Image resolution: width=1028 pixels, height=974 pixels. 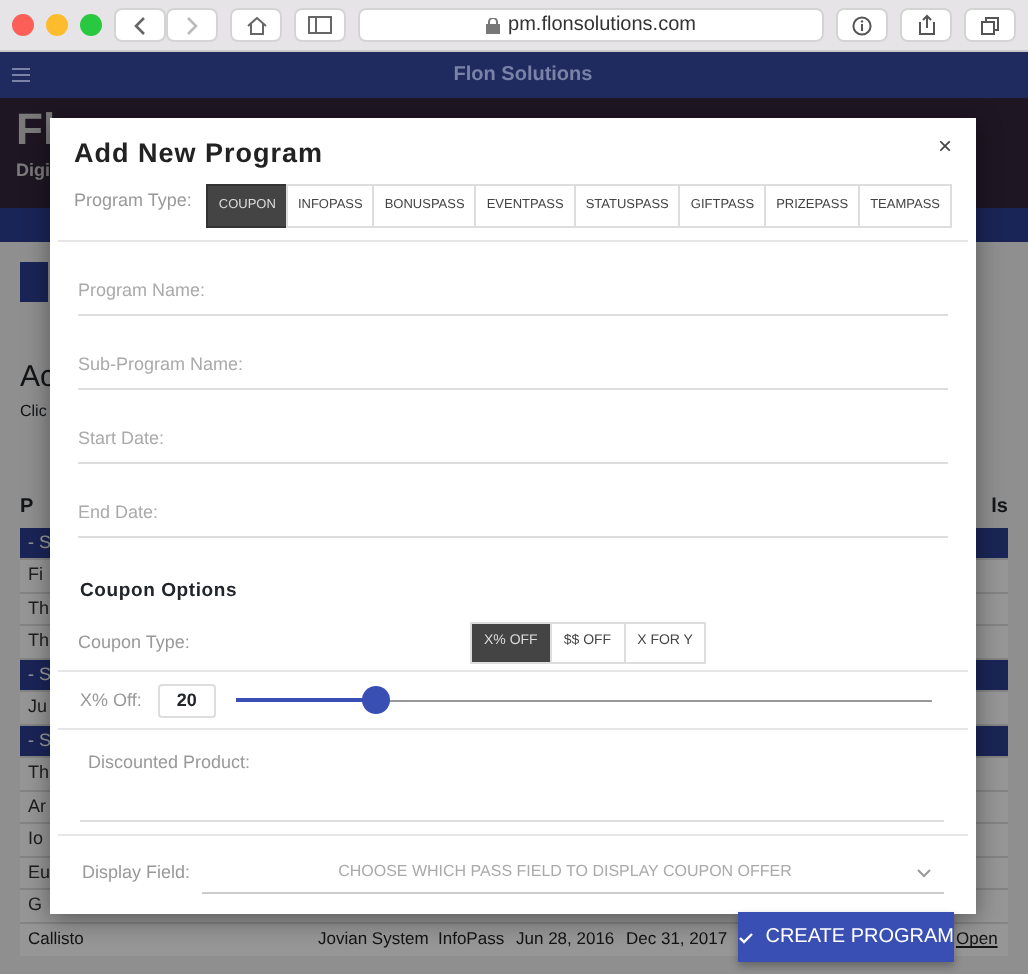 What do you see at coordinates (566, 939) in the screenshot?
I see `table-cell-text: Jun 28, 2016` at bounding box center [566, 939].